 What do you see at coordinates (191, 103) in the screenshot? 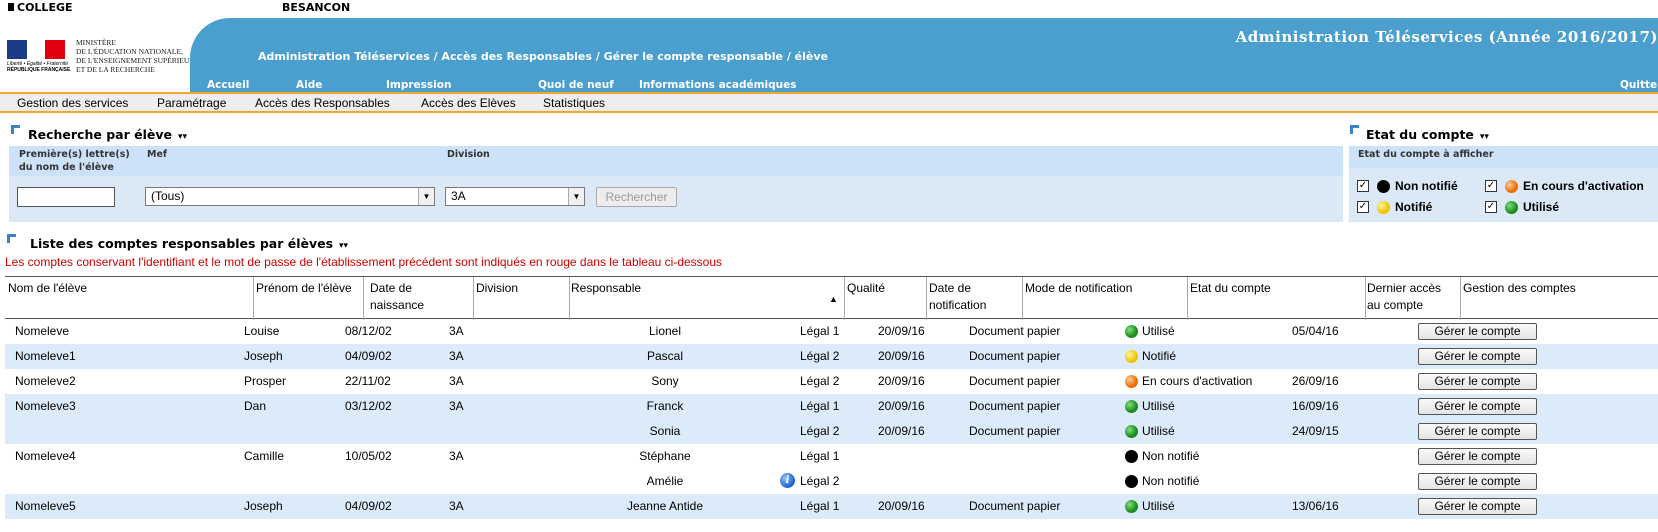
I see `menu-parametrage: Paramétrage` at bounding box center [191, 103].